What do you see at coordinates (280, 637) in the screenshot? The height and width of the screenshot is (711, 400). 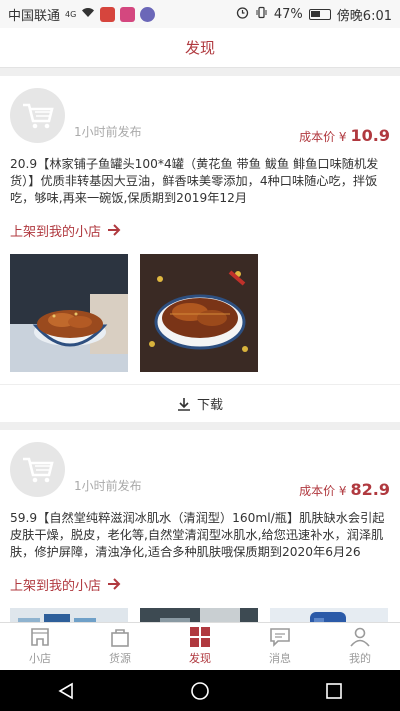 I see `message-icon` at bounding box center [280, 637].